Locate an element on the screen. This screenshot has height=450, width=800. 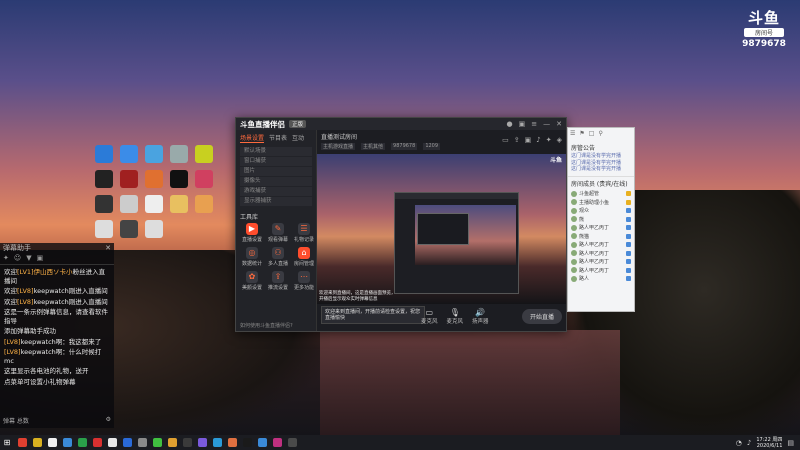
avatar: ● is located at coordinates (510, 124).